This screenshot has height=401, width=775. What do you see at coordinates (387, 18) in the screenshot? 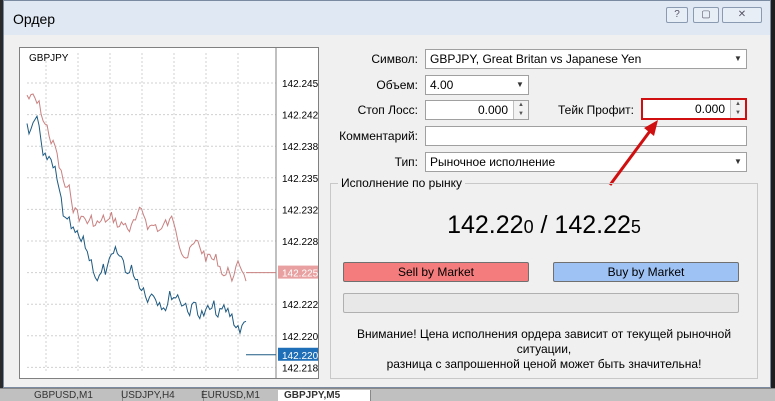
I see `title-bar: Ордер ? ▢ ✕` at bounding box center [387, 18].